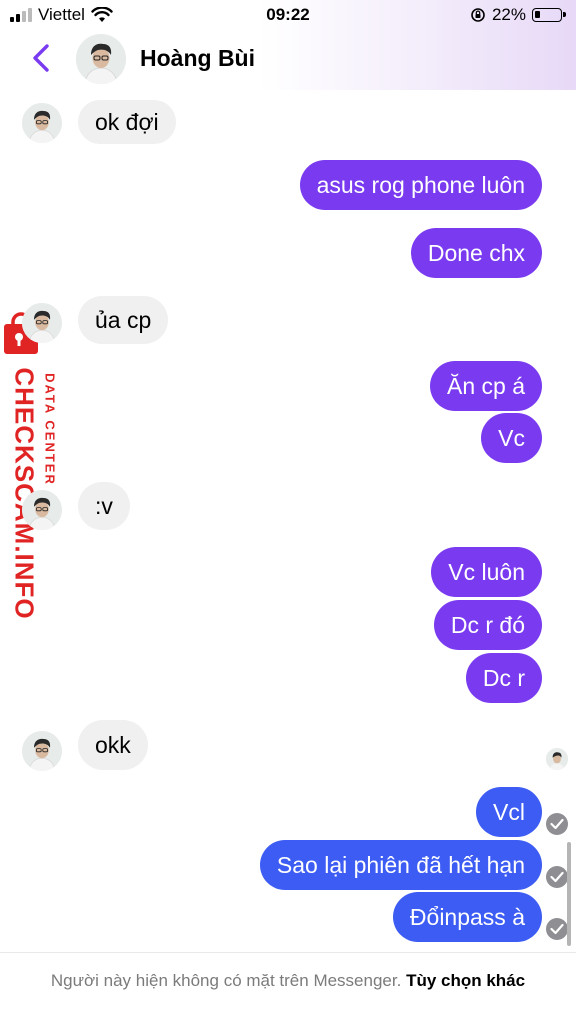 Image resolution: width=576 pixels, height=1025 pixels. I want to click on outgoing-message: asus rog phone luôn, so click(420, 185).